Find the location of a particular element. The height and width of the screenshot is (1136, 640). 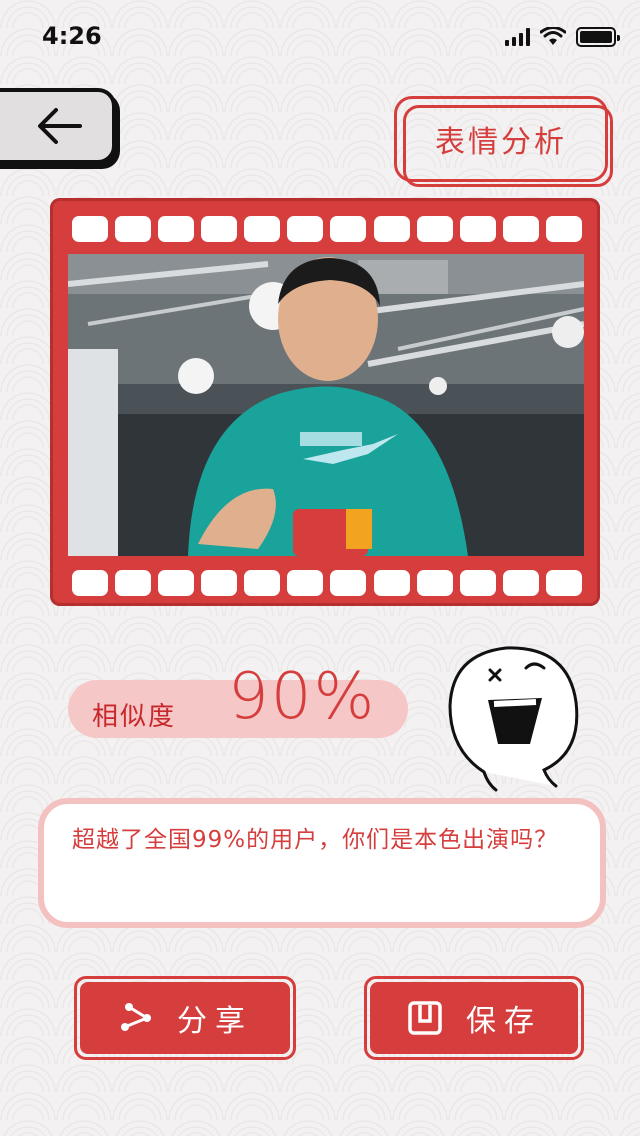

battery-icon is located at coordinates (598, 37).